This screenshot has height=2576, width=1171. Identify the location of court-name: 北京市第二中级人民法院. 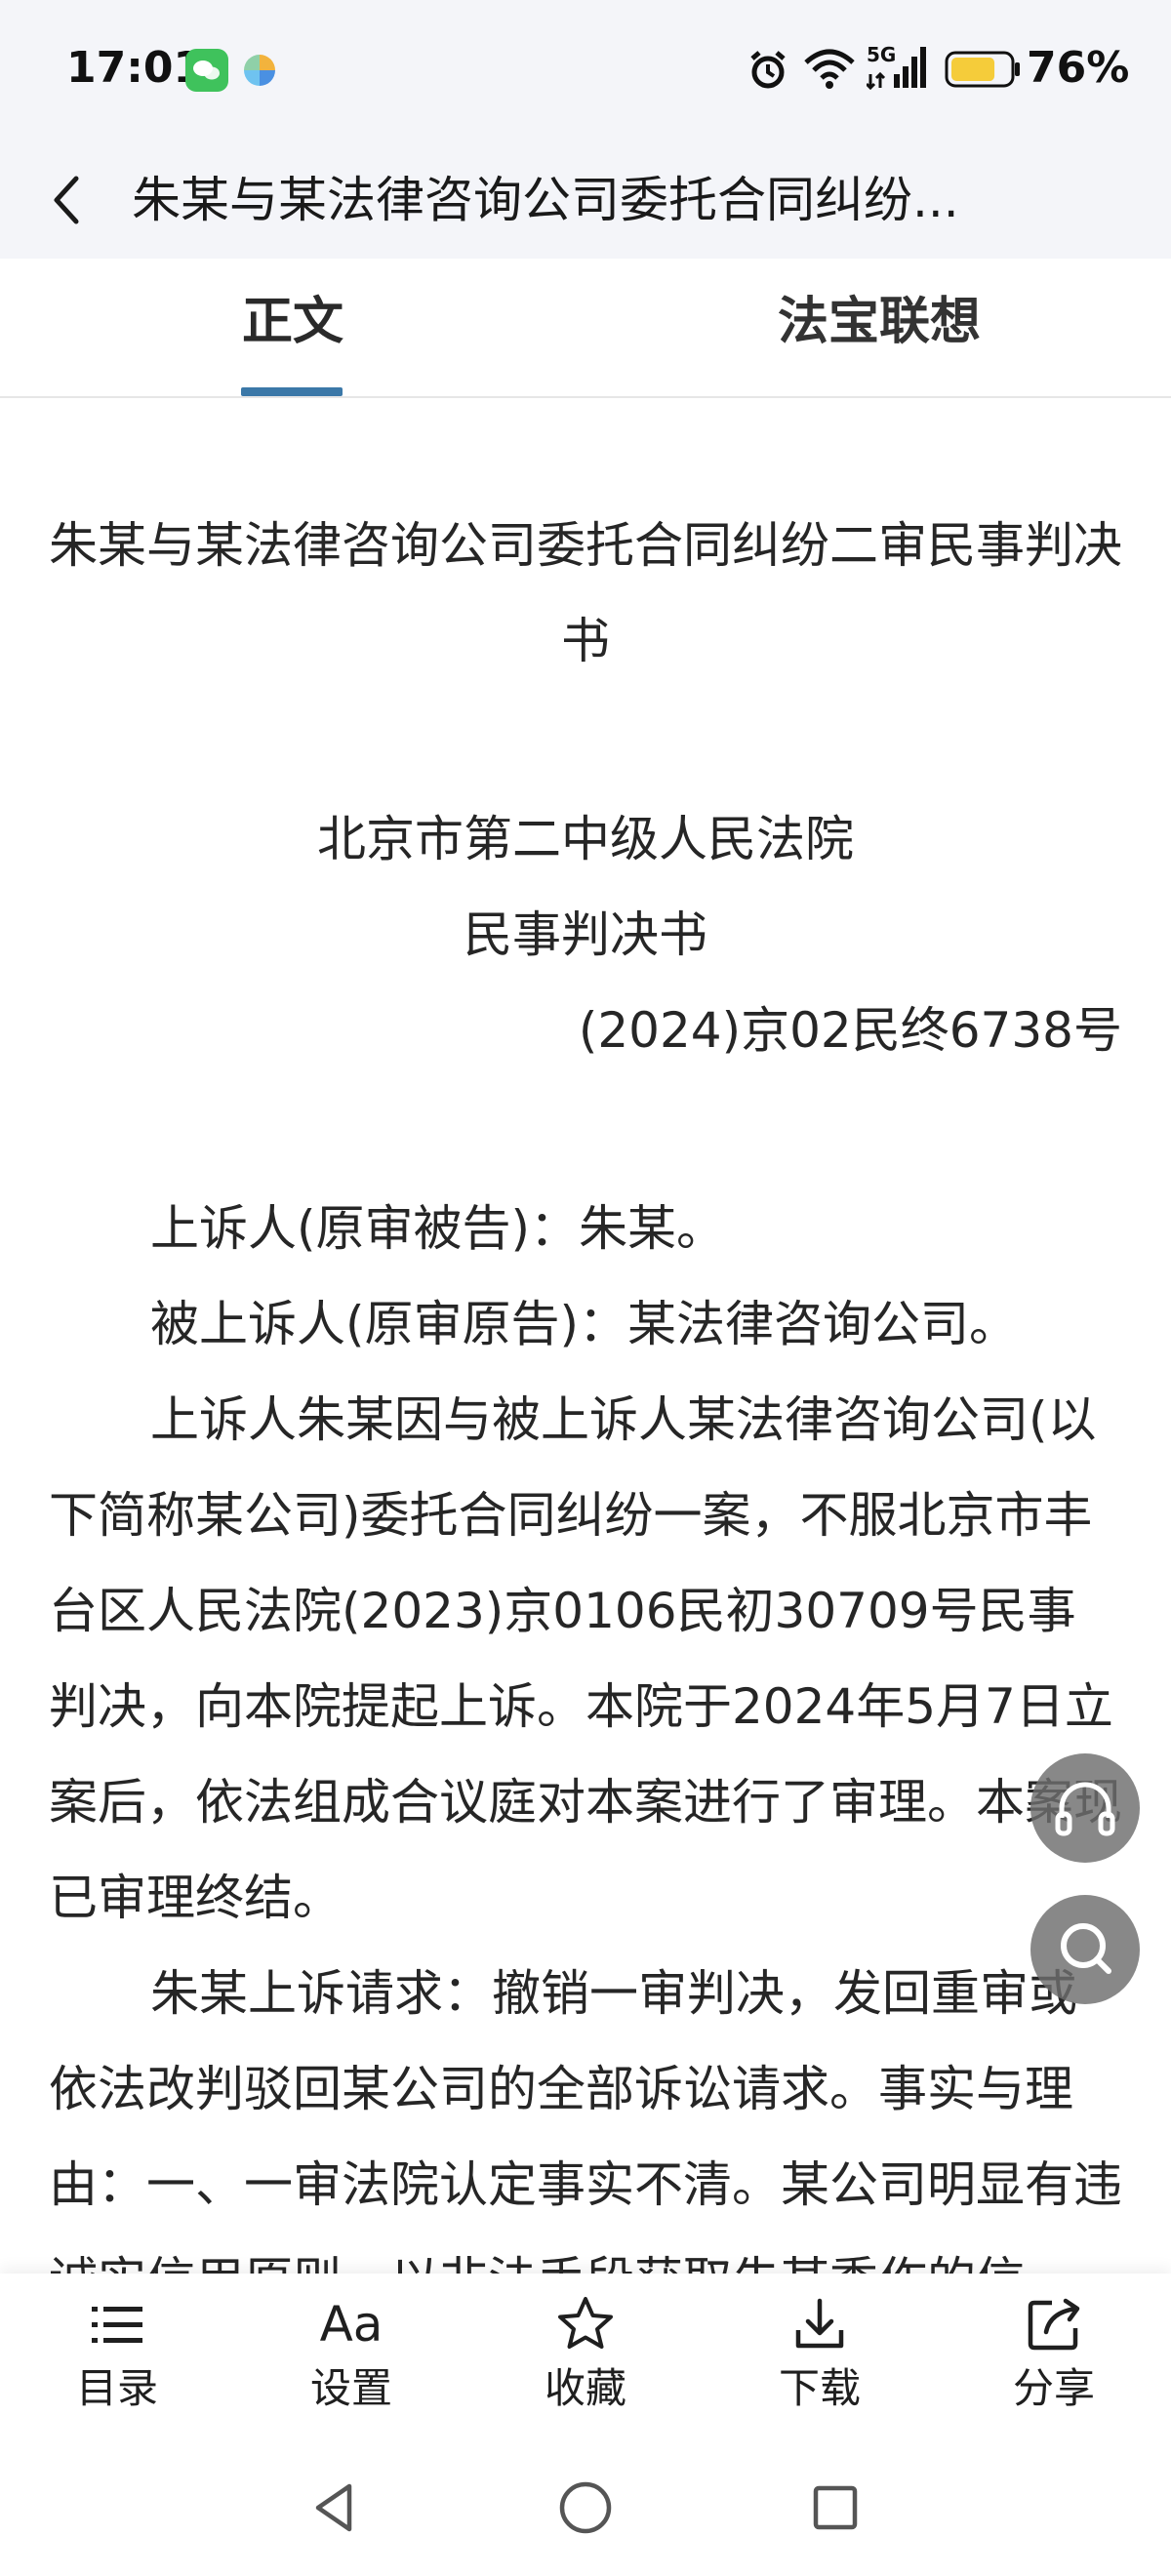
(585, 839).